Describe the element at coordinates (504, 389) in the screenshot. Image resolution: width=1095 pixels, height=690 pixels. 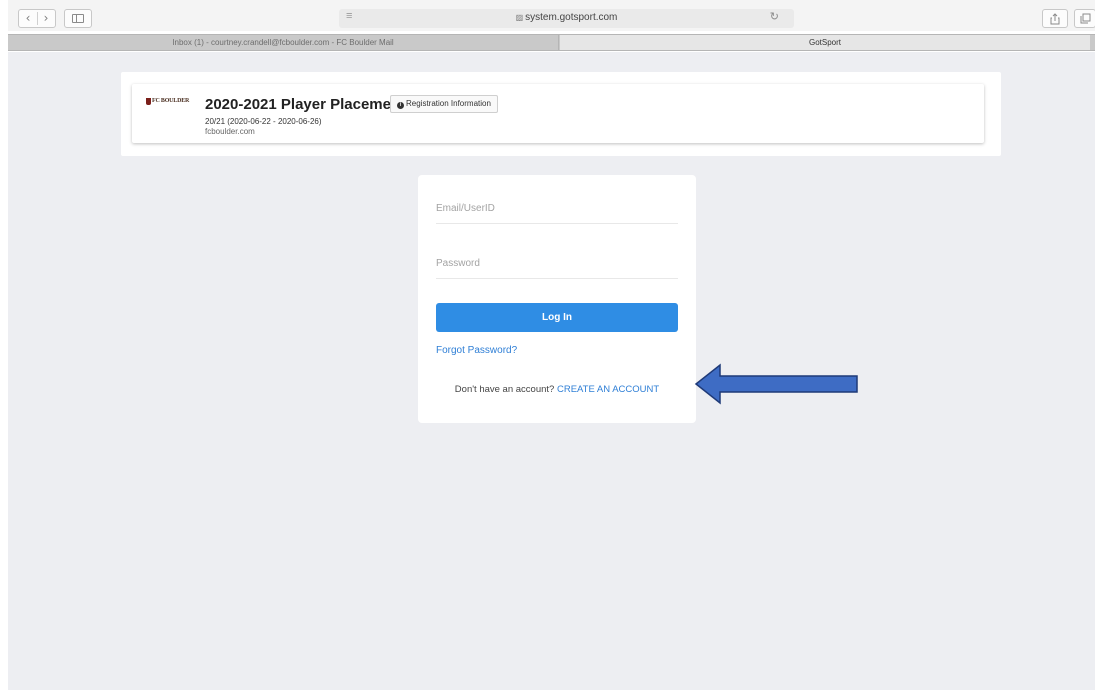
I see `no-account-text: Don't have an account?` at that location.